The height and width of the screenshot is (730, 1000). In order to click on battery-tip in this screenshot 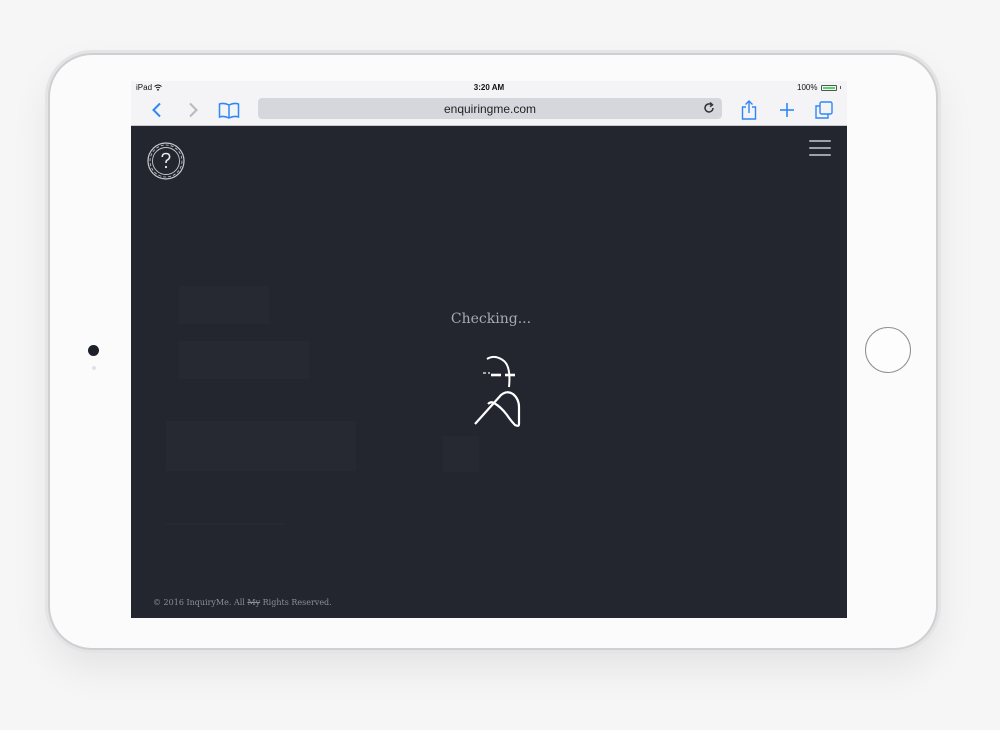, I will do `click(840, 87)`.